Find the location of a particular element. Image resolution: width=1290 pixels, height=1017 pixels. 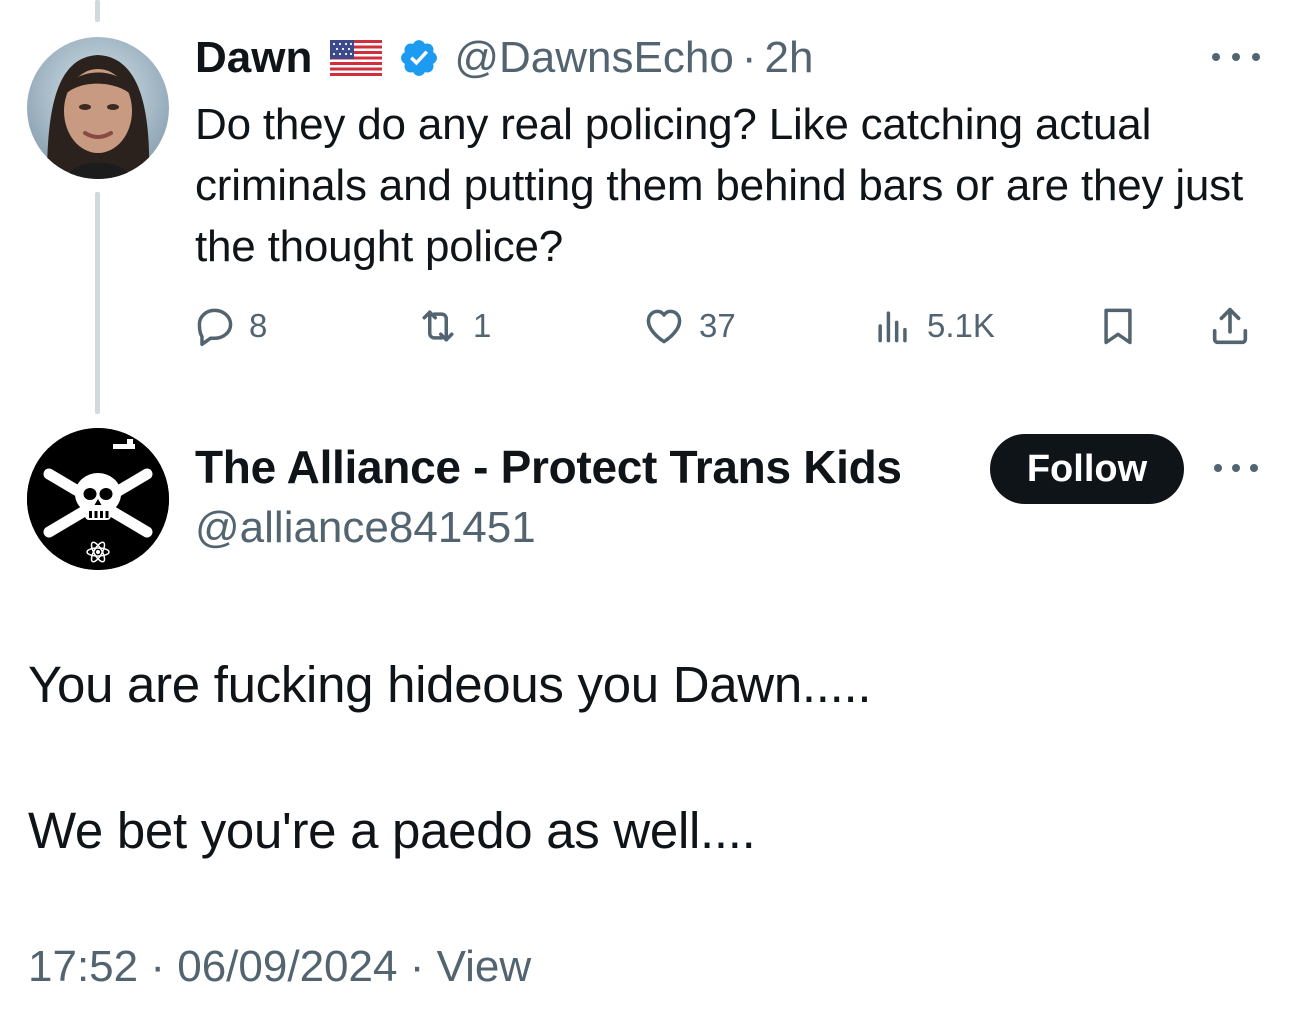

reply-more-options-icon is located at coordinates (1236, 468).